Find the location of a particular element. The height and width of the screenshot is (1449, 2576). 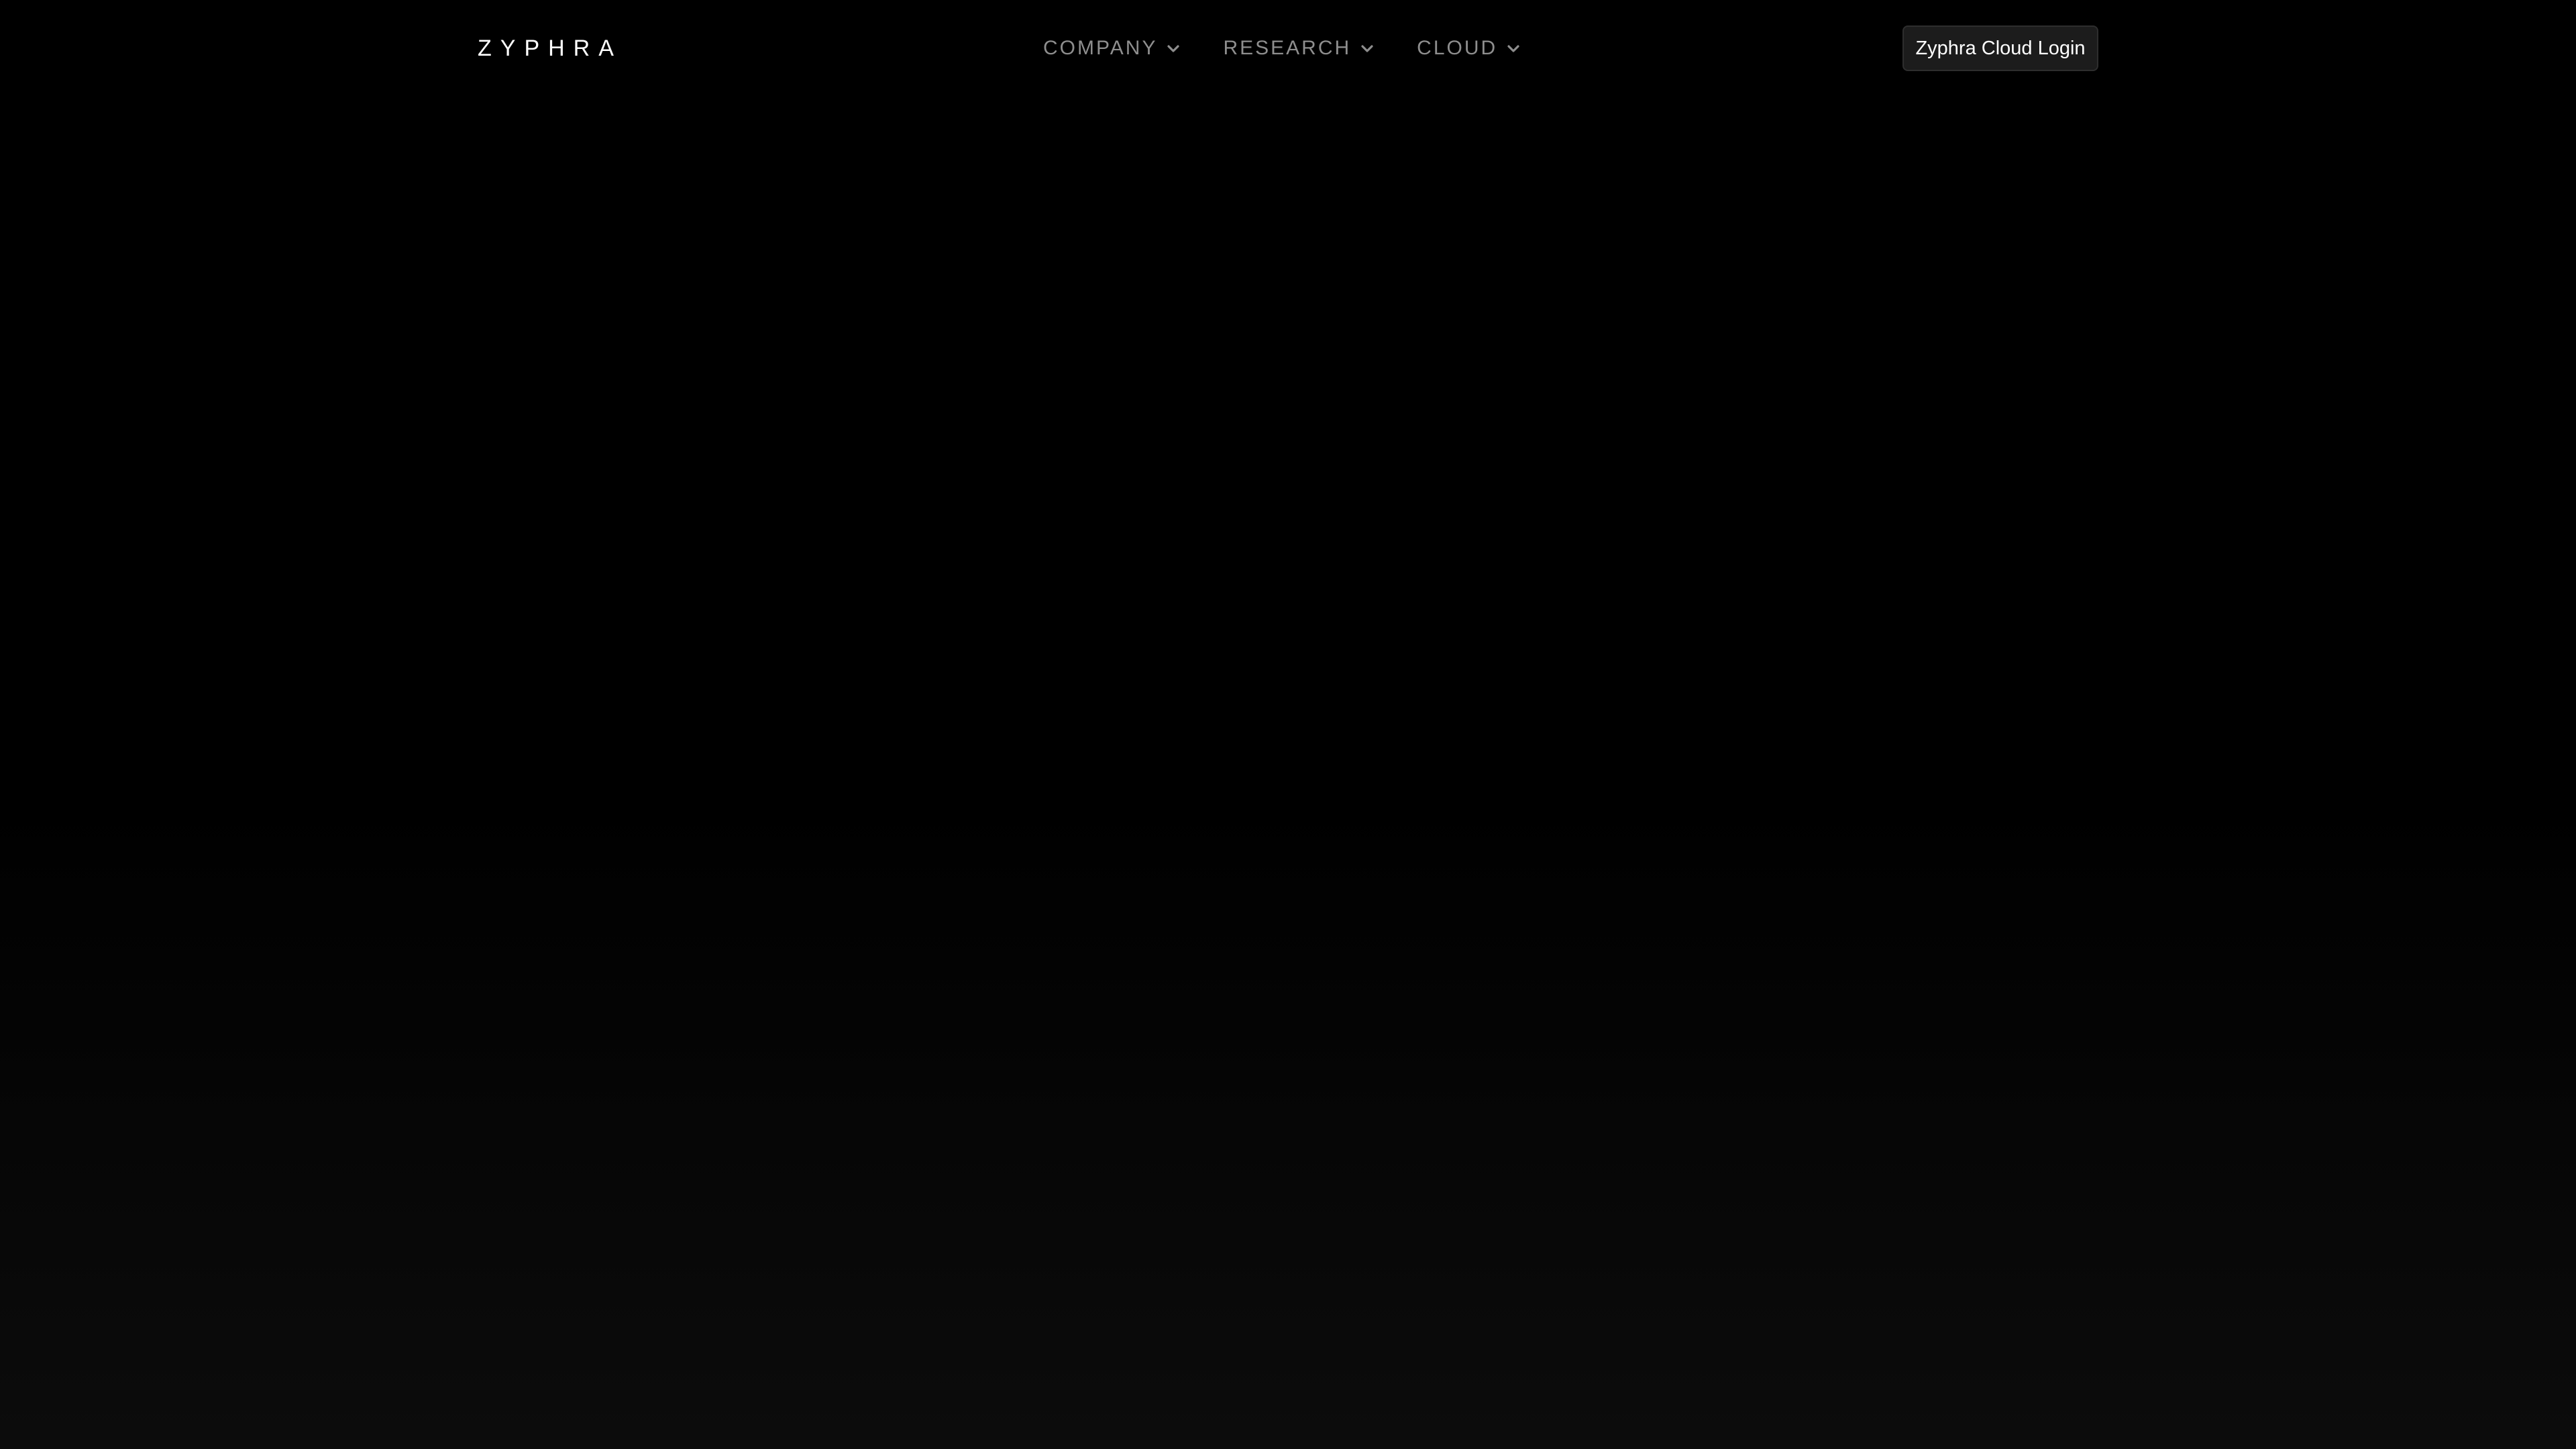

nav-item-label: RESEARCH is located at coordinates (1287, 48).